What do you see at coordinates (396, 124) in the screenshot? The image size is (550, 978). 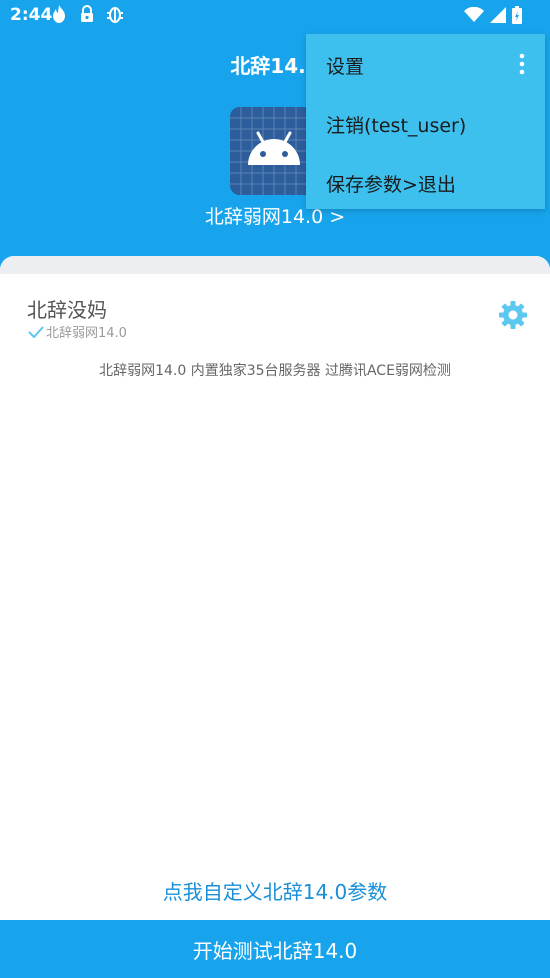 I see `menu-item-logout: 注销(test_user)` at bounding box center [396, 124].